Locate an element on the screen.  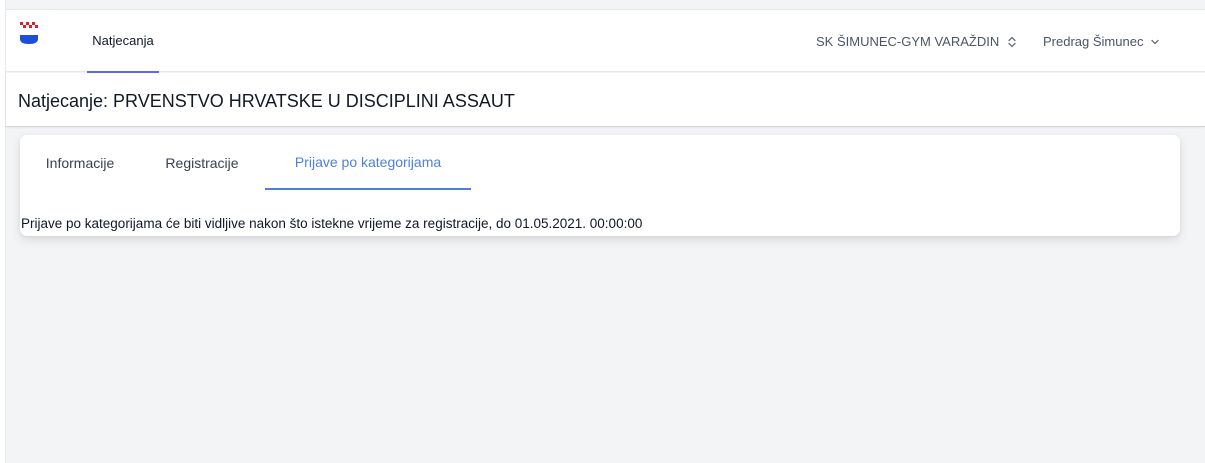
tab-informacije: Informacije is located at coordinates (80, 162).